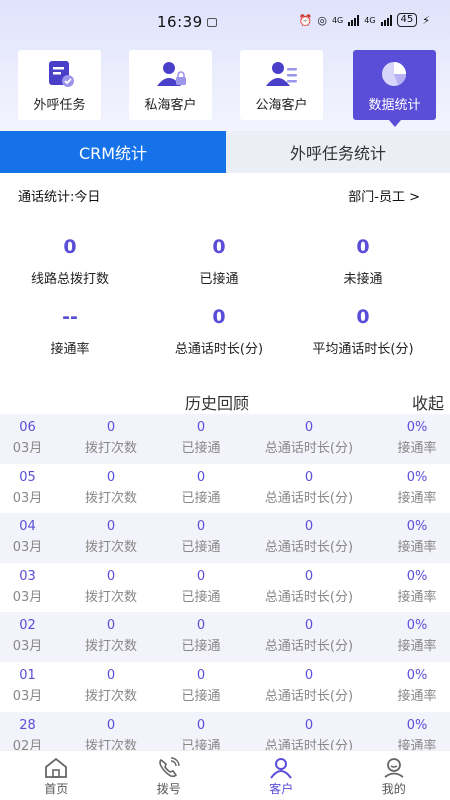 The image size is (450, 800). Describe the element at coordinates (281, 789) in the screenshot. I see `nav-label: 客户` at that location.